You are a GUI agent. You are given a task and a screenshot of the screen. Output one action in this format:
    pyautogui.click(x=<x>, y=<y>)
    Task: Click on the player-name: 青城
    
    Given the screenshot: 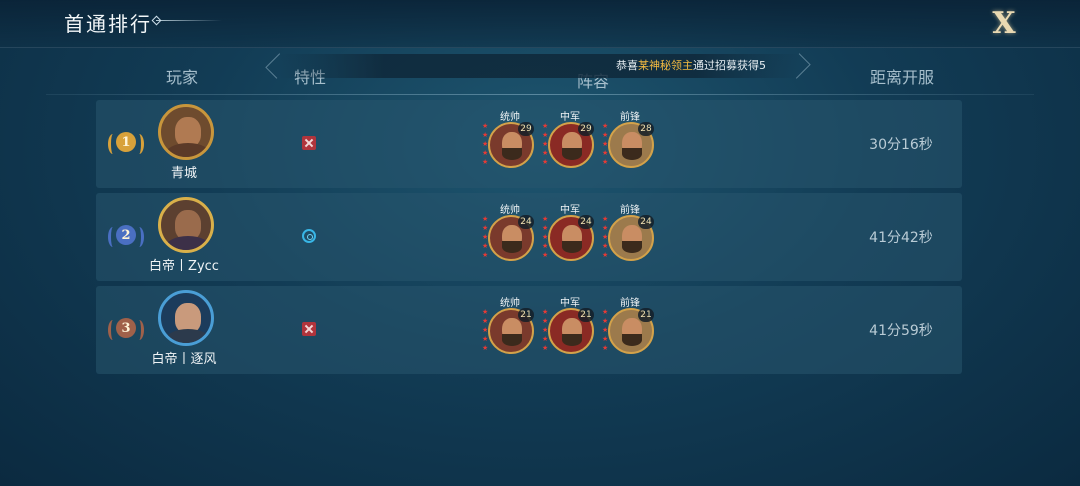 What is the action you would take?
    pyautogui.click(x=183, y=173)
    